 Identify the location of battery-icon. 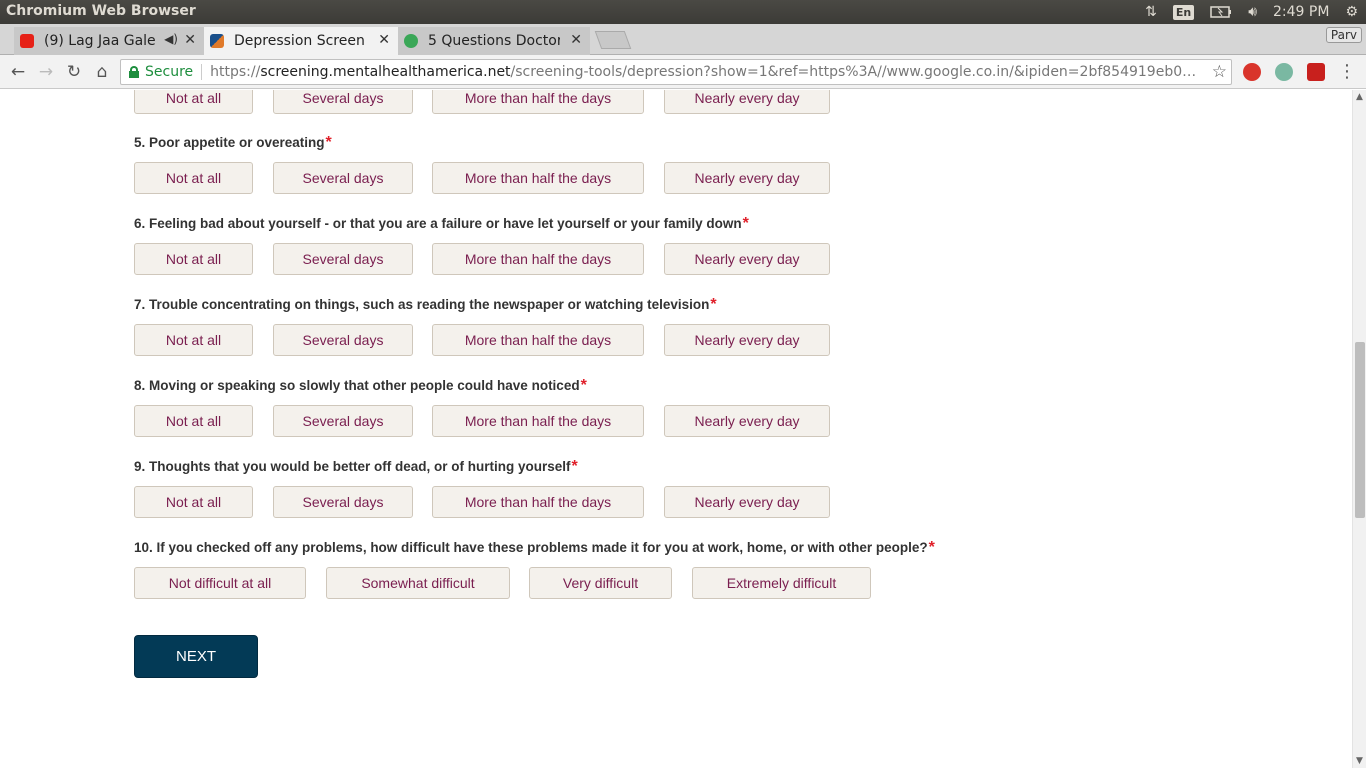
(1221, 12).